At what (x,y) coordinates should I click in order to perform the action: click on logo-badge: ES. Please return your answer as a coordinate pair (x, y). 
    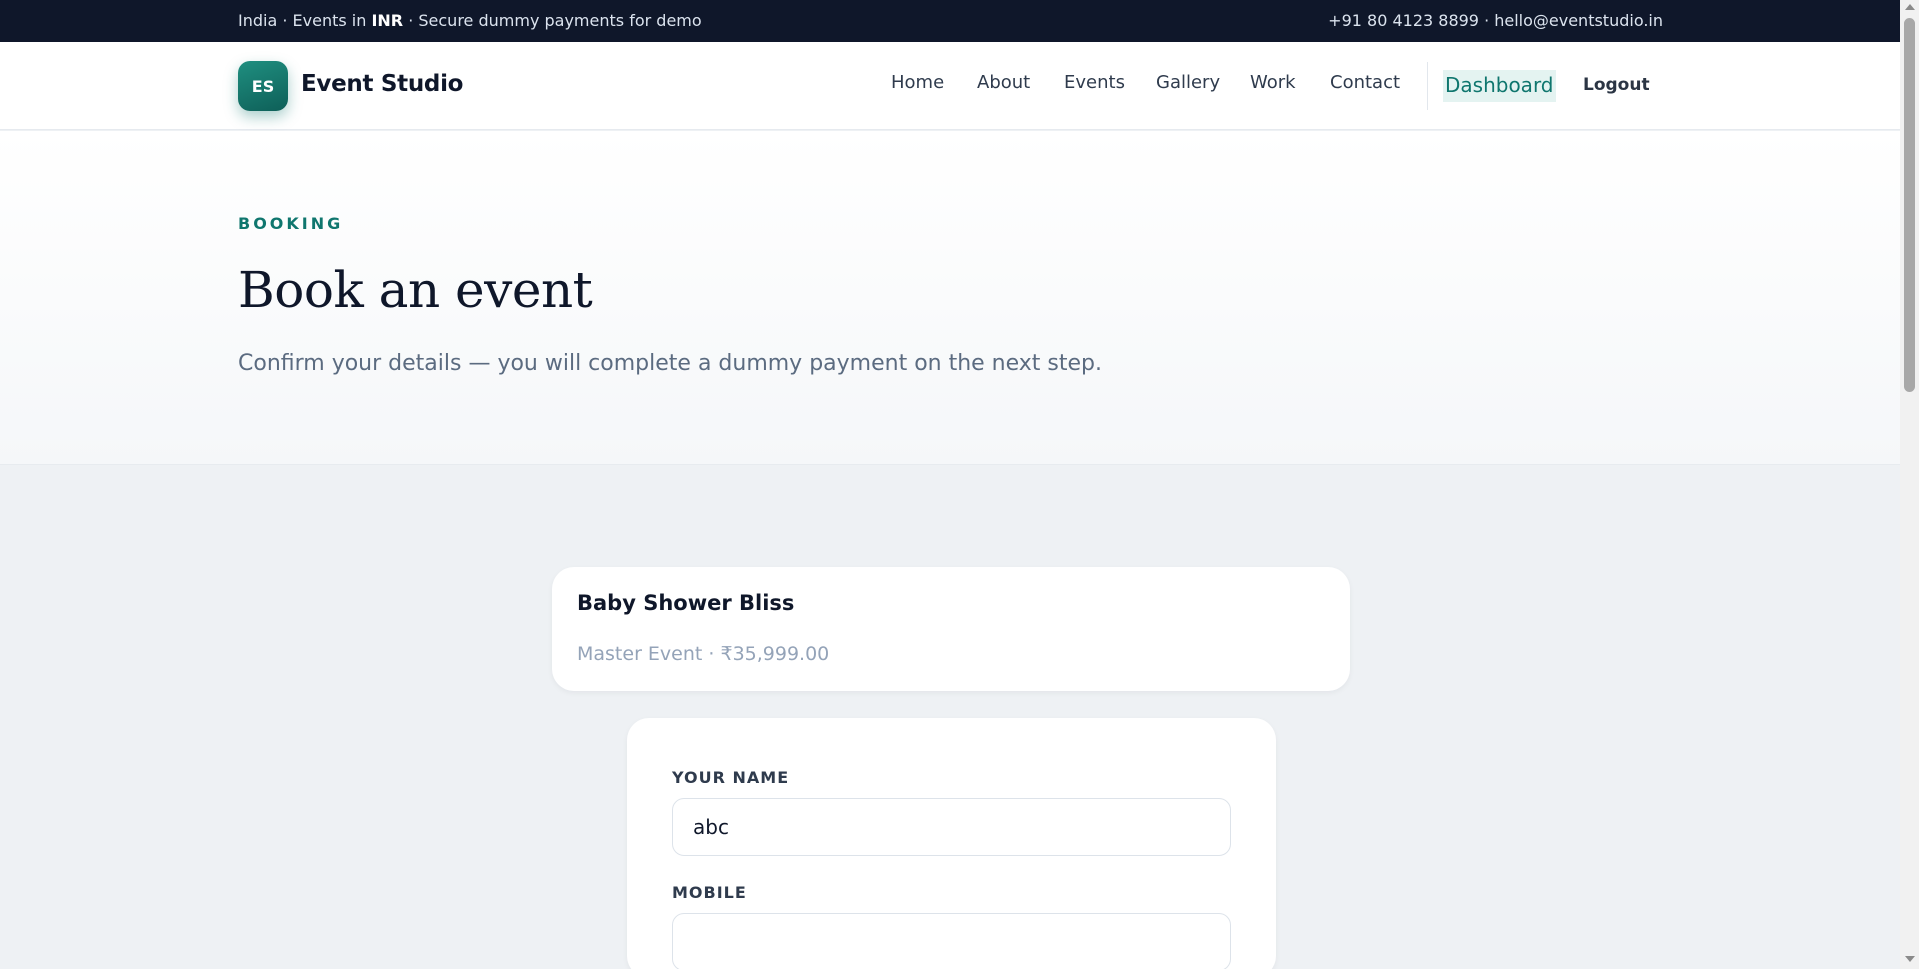
    Looking at the image, I should click on (263, 86).